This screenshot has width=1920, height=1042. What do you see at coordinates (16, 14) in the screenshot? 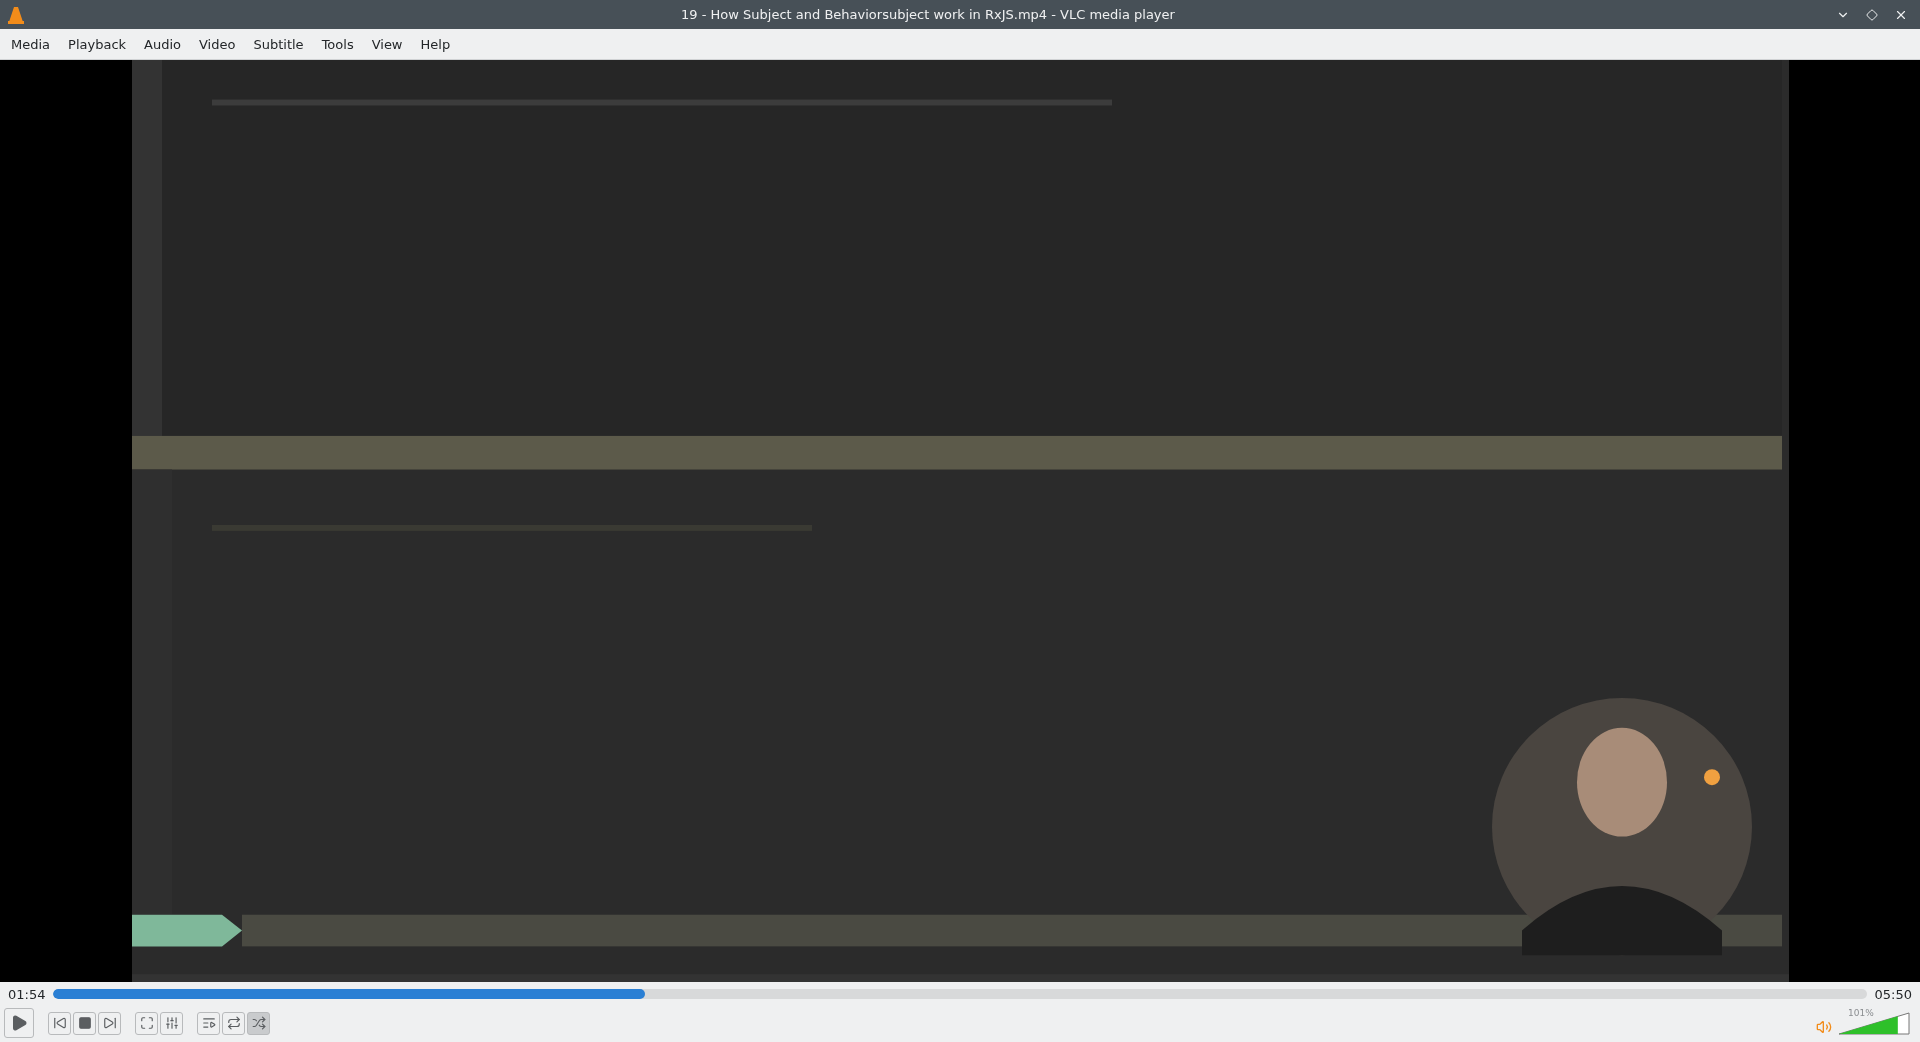
I see `cone-logo-icon` at bounding box center [16, 14].